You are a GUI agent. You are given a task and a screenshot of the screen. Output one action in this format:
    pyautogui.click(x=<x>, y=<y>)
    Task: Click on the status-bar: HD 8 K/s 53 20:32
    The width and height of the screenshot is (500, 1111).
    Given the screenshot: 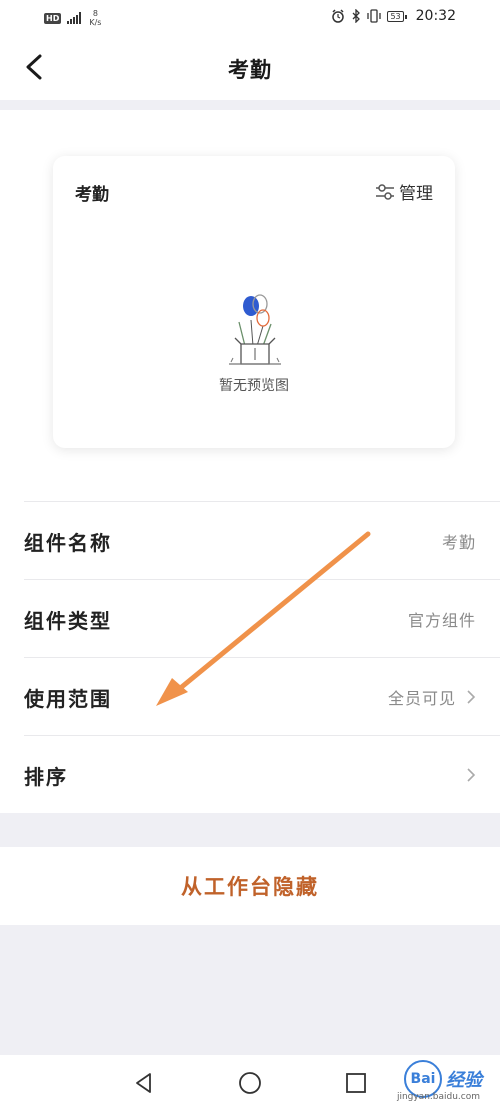 What is the action you would take?
    pyautogui.click(x=250, y=17)
    